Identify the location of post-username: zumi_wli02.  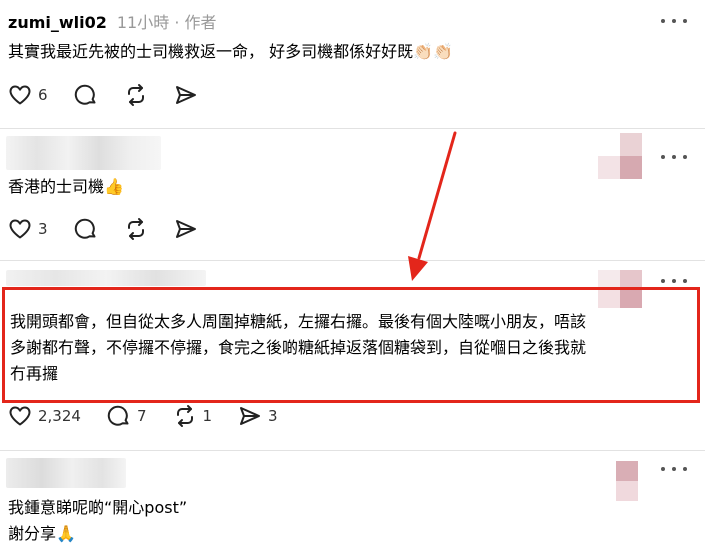
(57, 22).